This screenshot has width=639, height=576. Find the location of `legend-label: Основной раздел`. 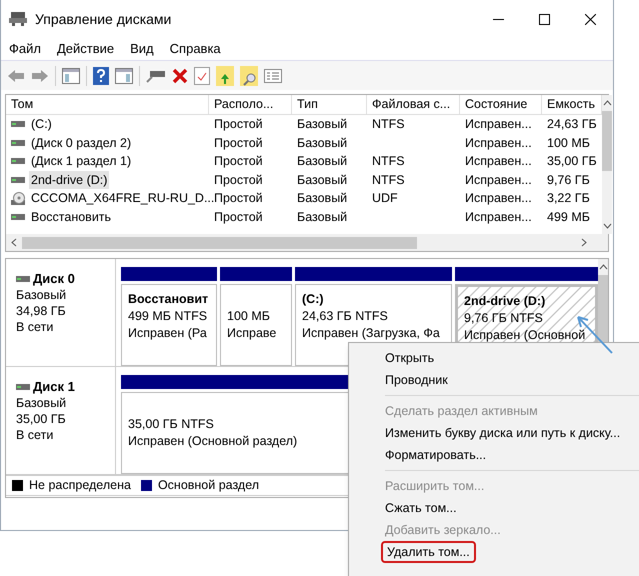

legend-label: Основной раздел is located at coordinates (209, 485).